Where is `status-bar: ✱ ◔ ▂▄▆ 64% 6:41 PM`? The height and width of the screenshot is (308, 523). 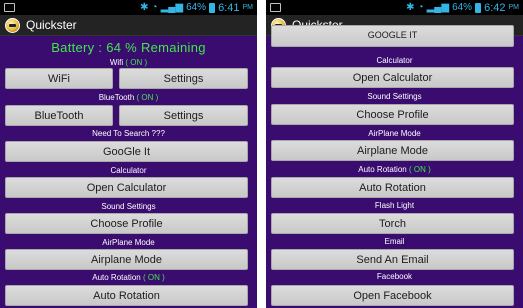 status-bar: ✱ ◔ ▂▄▆ 64% 6:41 PM is located at coordinates (128, 7).